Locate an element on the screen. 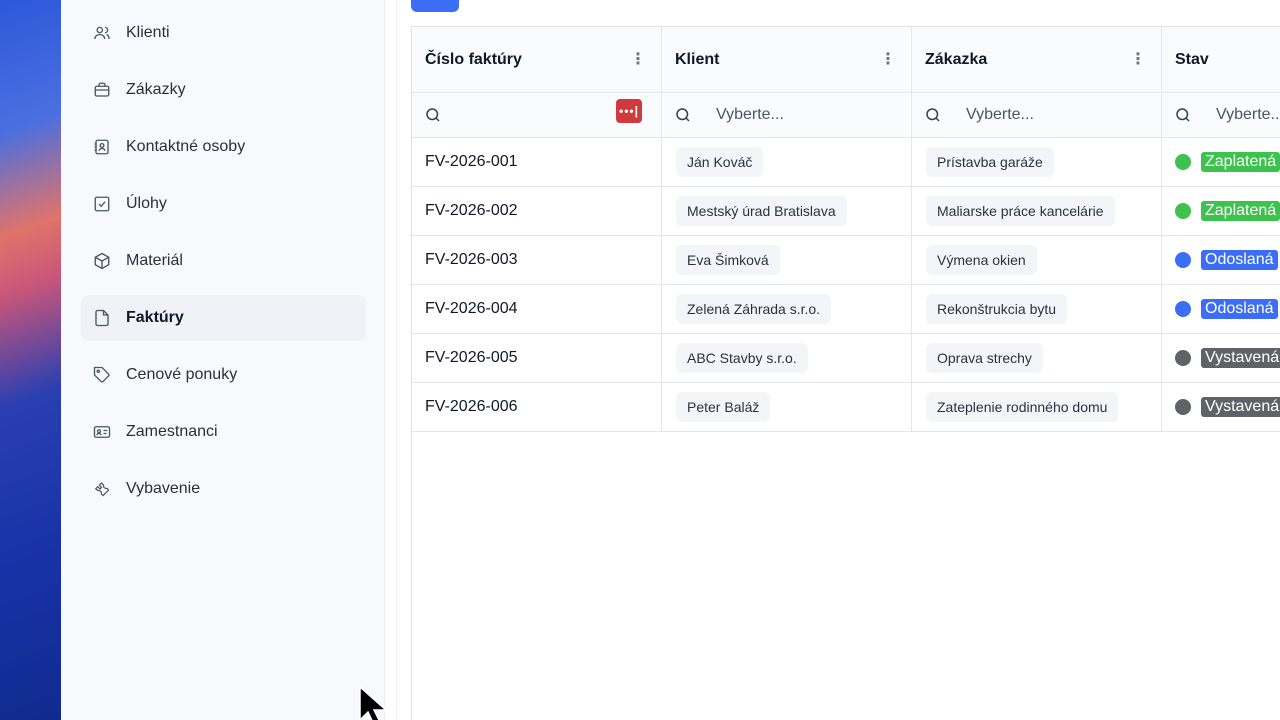 The image size is (1280, 720). content-gutter is located at coordinates (398, 360).